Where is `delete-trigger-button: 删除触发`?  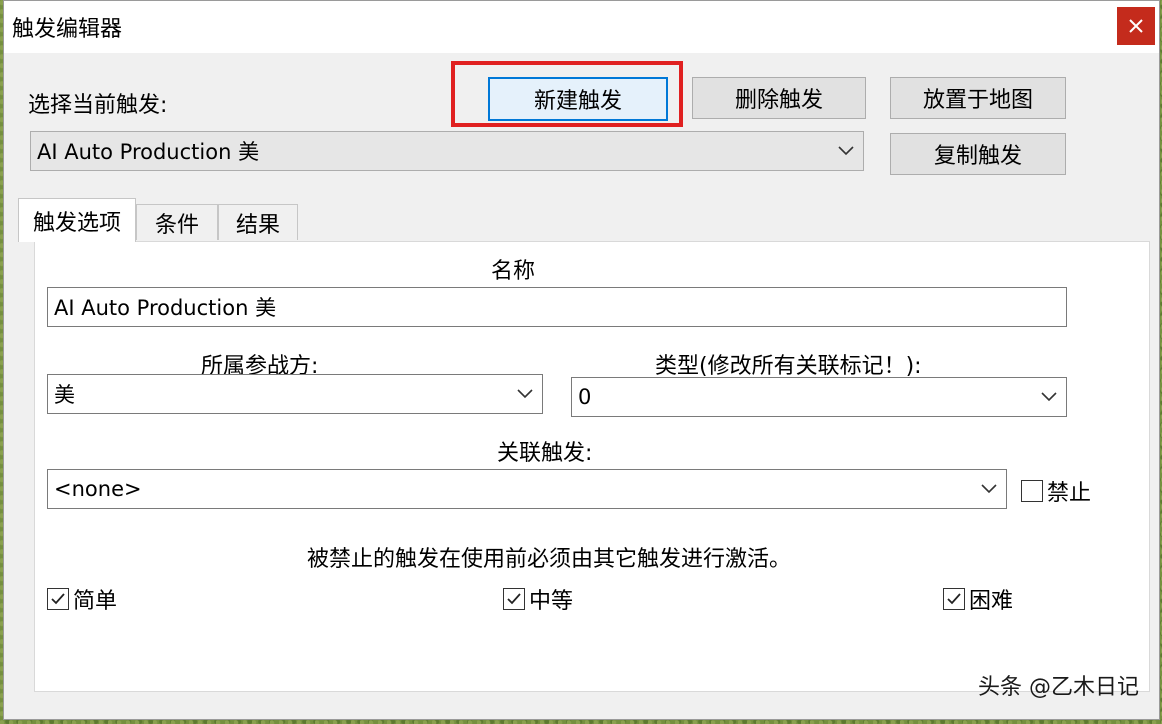 delete-trigger-button: 删除触发 is located at coordinates (779, 98).